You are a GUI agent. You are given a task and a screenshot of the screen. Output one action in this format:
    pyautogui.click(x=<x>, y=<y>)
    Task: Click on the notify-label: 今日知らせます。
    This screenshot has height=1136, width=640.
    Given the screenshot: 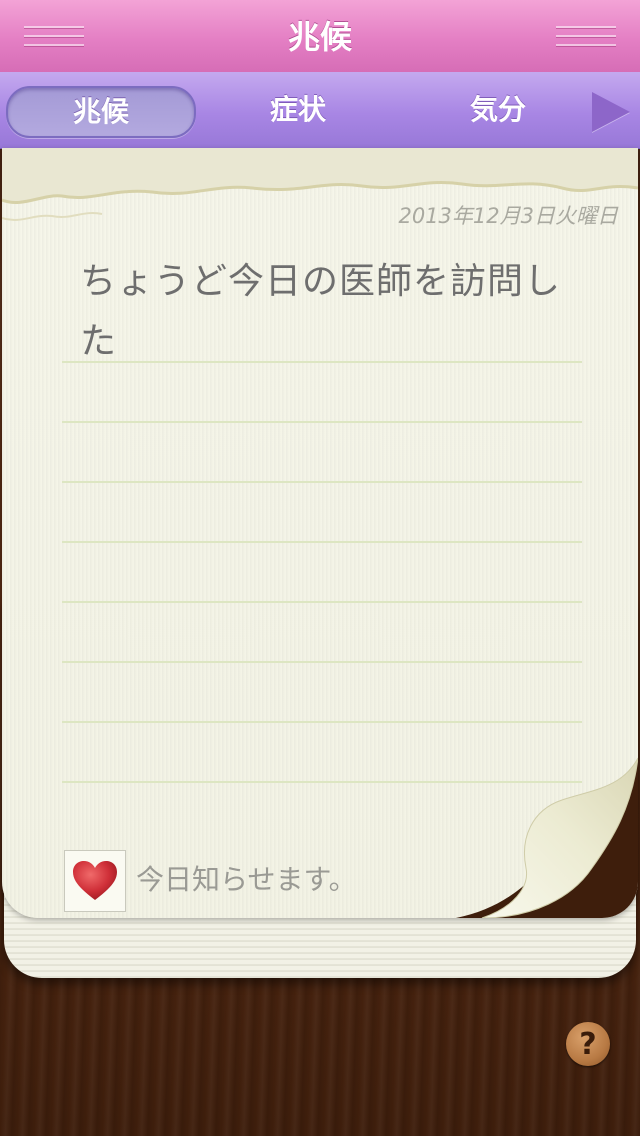 What is the action you would take?
    pyautogui.click(x=246, y=879)
    